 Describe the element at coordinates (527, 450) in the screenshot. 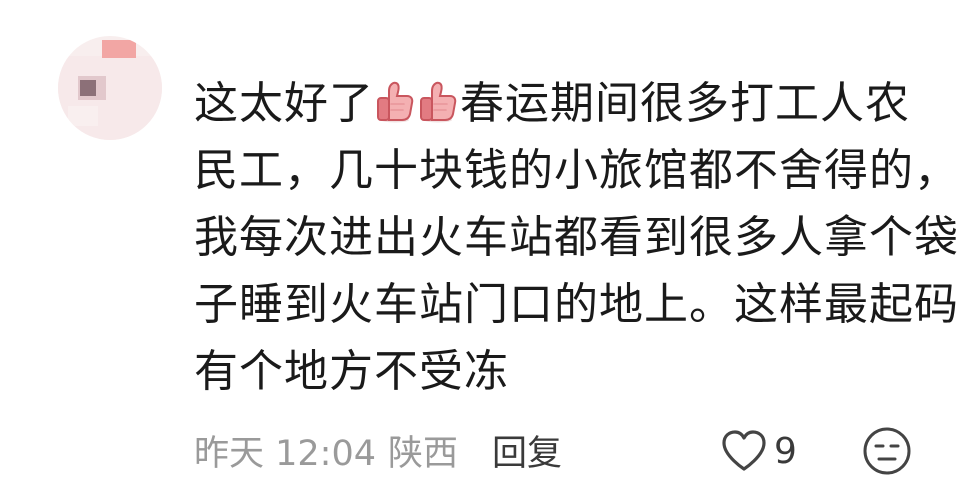

I see `reply-button: 回复` at that location.